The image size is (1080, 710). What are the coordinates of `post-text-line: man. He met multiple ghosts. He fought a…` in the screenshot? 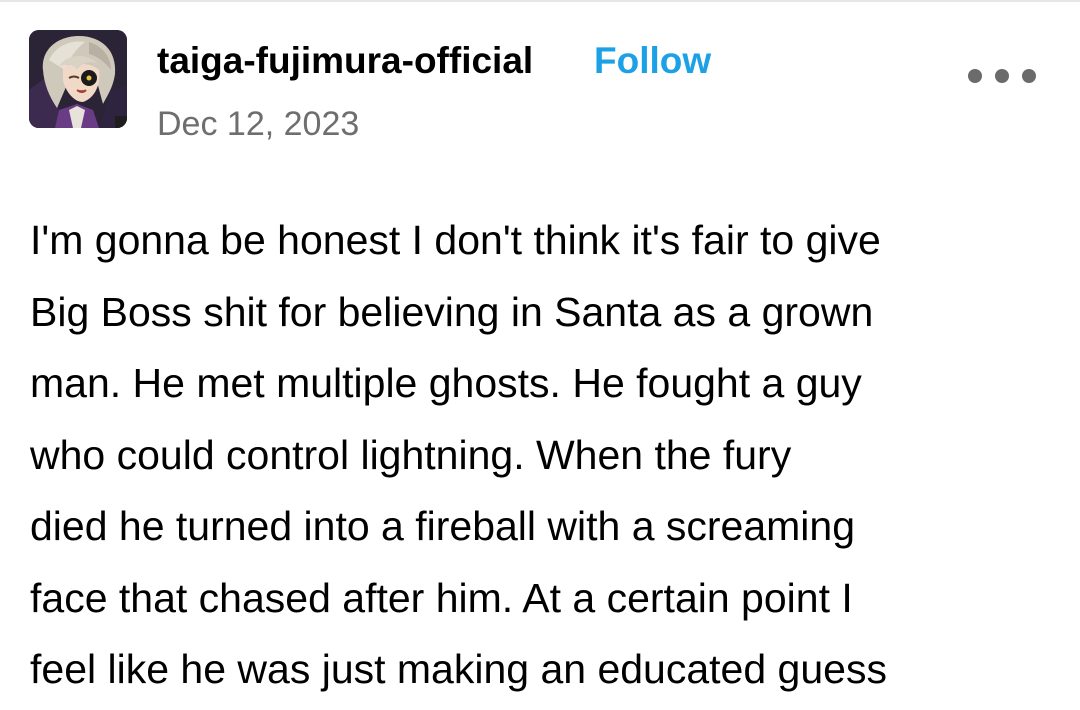 It's located at (446, 383).